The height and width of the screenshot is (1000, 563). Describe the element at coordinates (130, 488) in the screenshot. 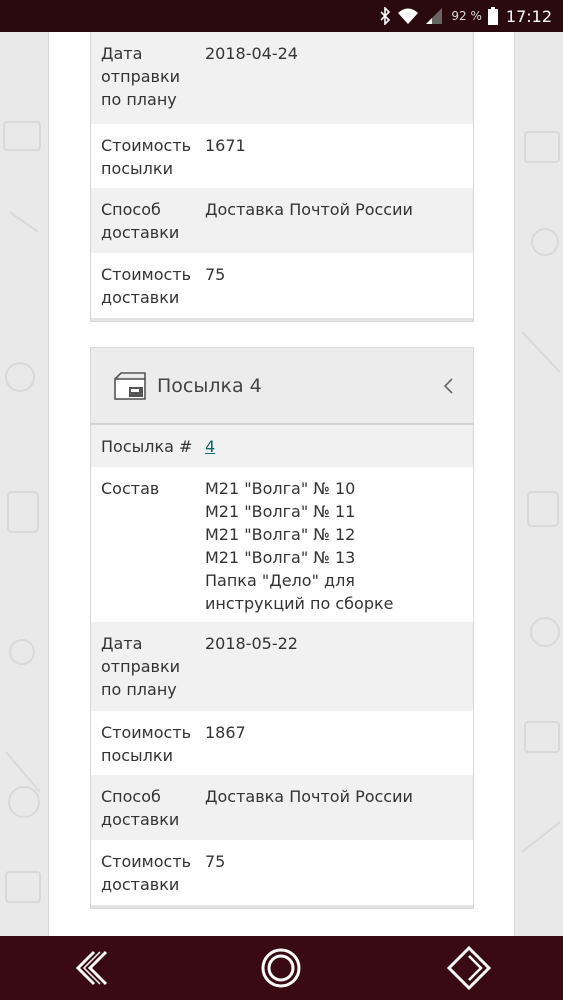

I see `row-label-composition: Состав` at that location.